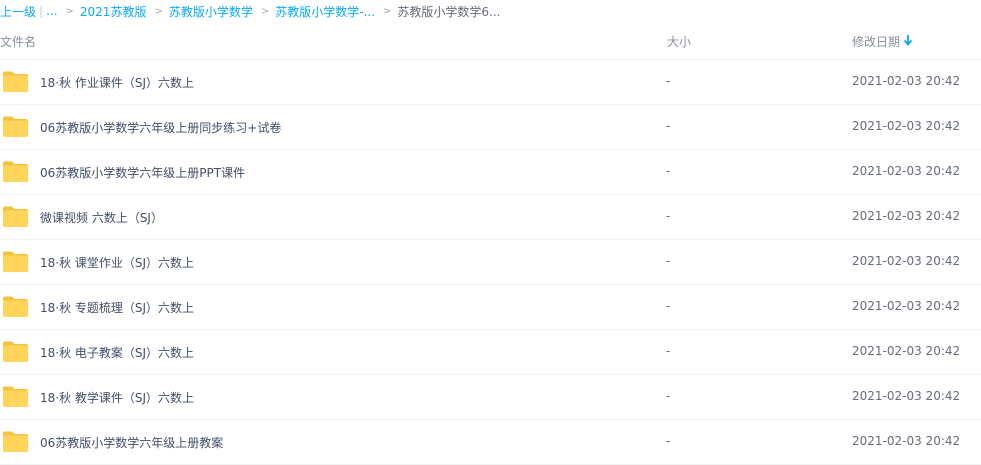  Describe the element at coordinates (490, 307) in the screenshot. I see `file-row: 18·秋 专题梳理（SJ）六数上 - 2021-02-03 20:42` at that location.